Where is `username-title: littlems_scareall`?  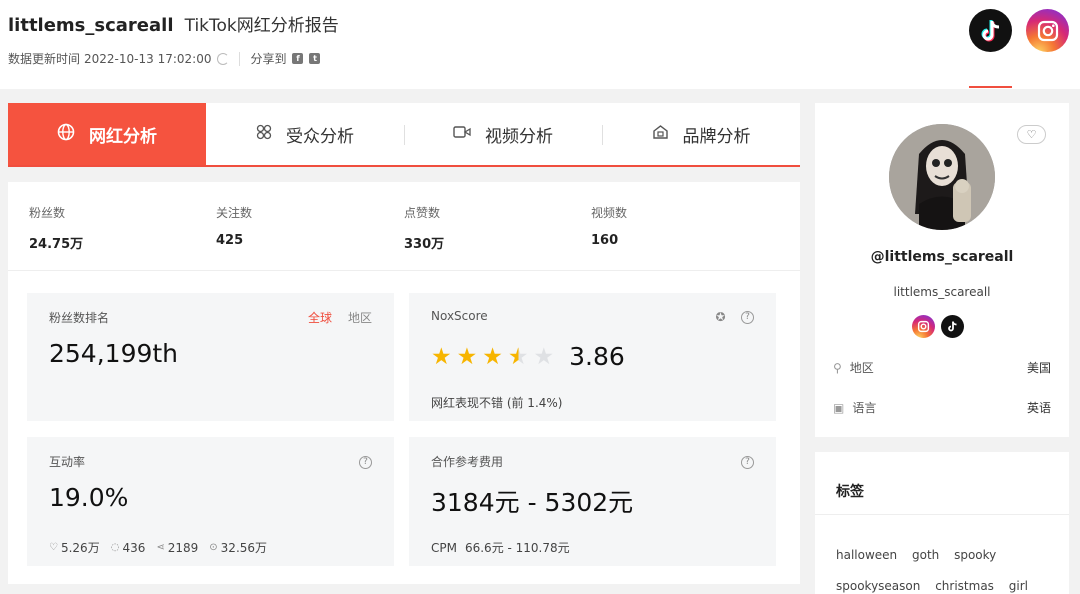
username-title: littlems_scareall is located at coordinates (91, 25).